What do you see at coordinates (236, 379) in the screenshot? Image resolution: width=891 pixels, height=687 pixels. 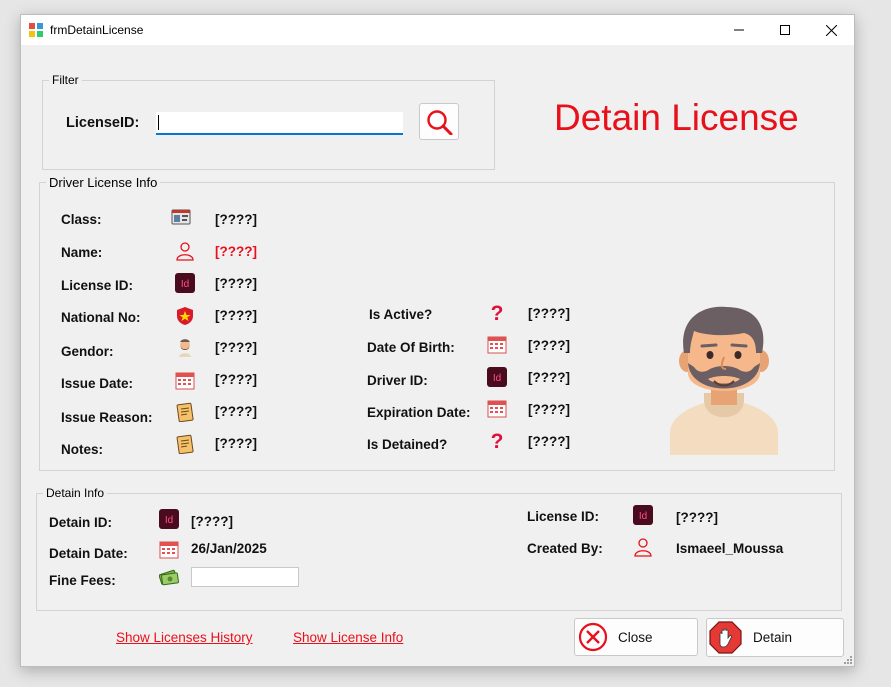 I see `issue-date-value: [????]` at bounding box center [236, 379].